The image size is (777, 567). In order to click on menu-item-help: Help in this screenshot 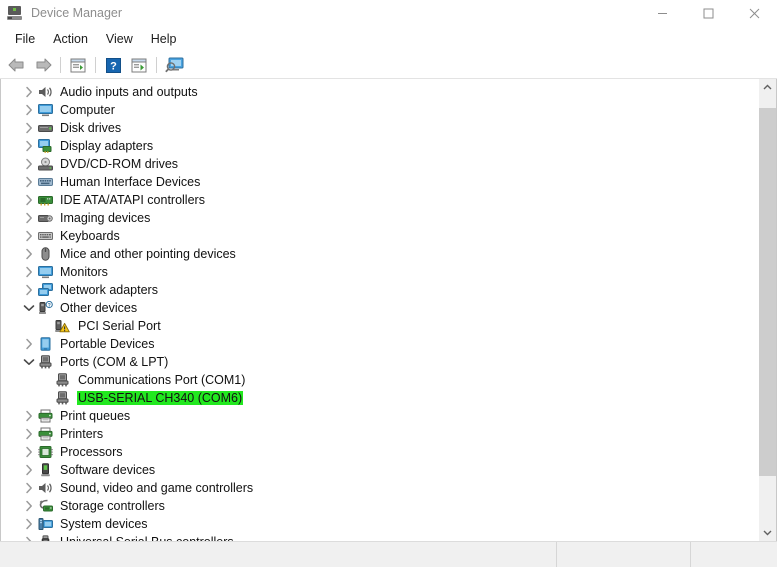, I will do `click(164, 39)`.